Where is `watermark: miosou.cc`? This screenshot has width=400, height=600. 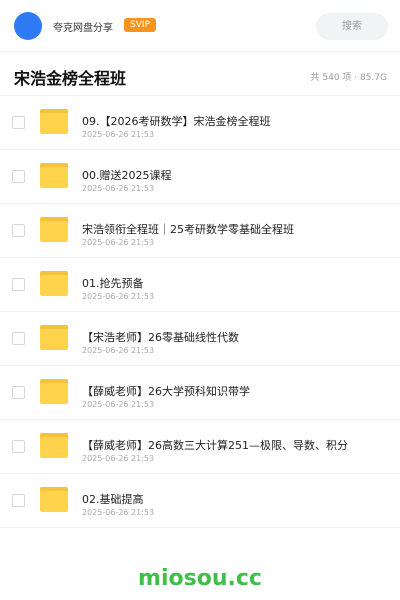
watermark: miosou.cc is located at coordinates (200, 578).